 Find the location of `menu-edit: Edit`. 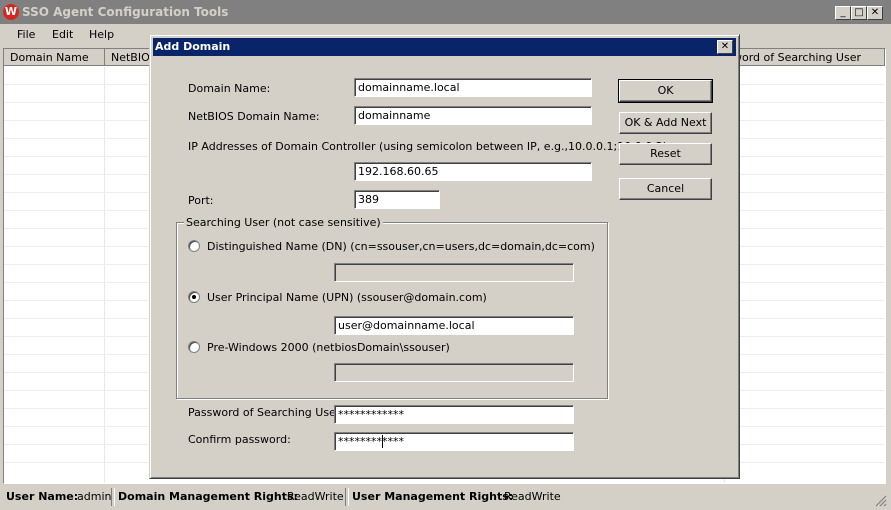

menu-edit: Edit is located at coordinates (62, 34).